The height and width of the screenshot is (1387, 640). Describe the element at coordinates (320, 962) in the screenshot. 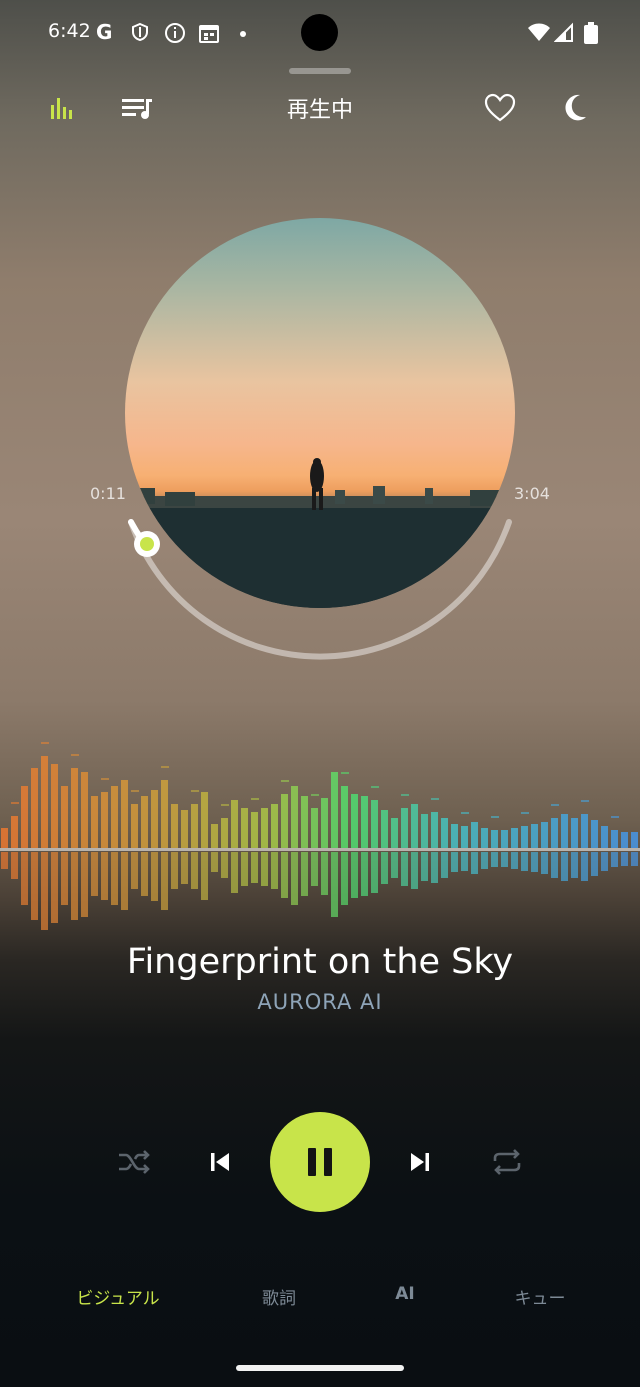

I see `track-title: Fingerprint on the Sky` at that location.